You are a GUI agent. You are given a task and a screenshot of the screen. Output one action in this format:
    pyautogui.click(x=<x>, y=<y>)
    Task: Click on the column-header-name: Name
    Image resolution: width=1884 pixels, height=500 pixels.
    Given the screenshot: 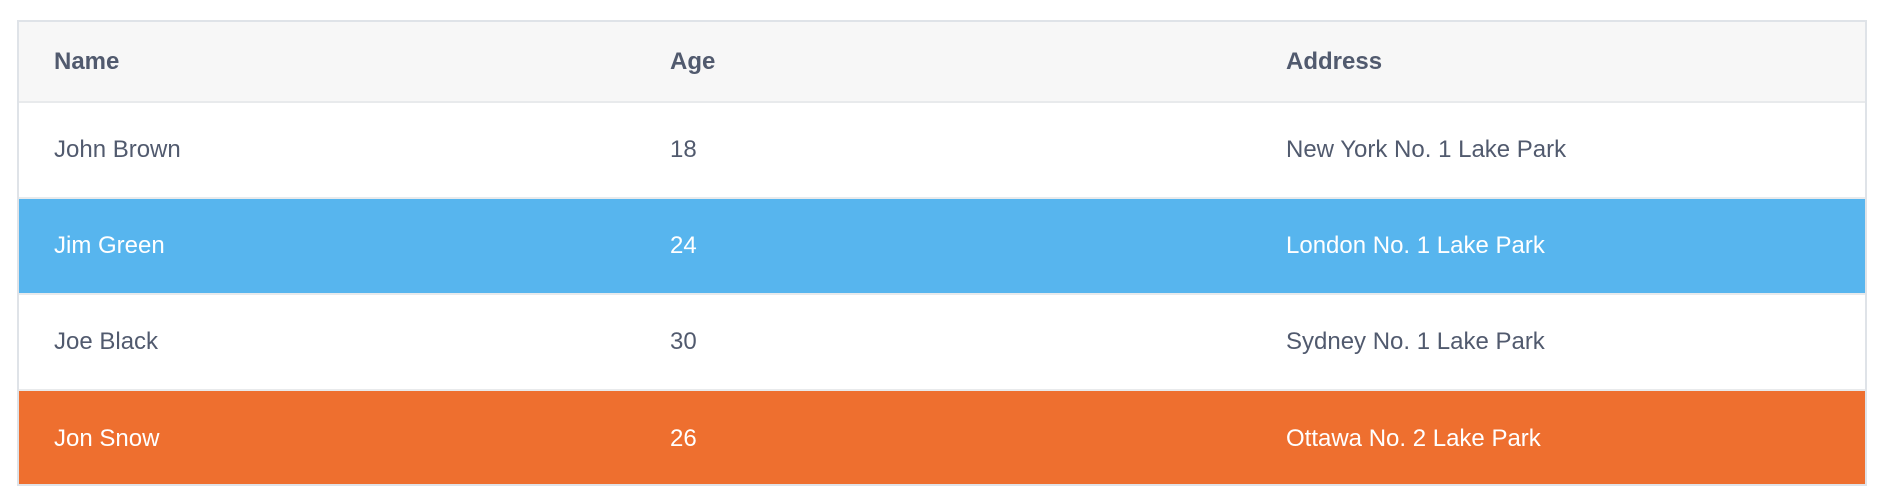 What is the action you would take?
    pyautogui.click(x=87, y=61)
    